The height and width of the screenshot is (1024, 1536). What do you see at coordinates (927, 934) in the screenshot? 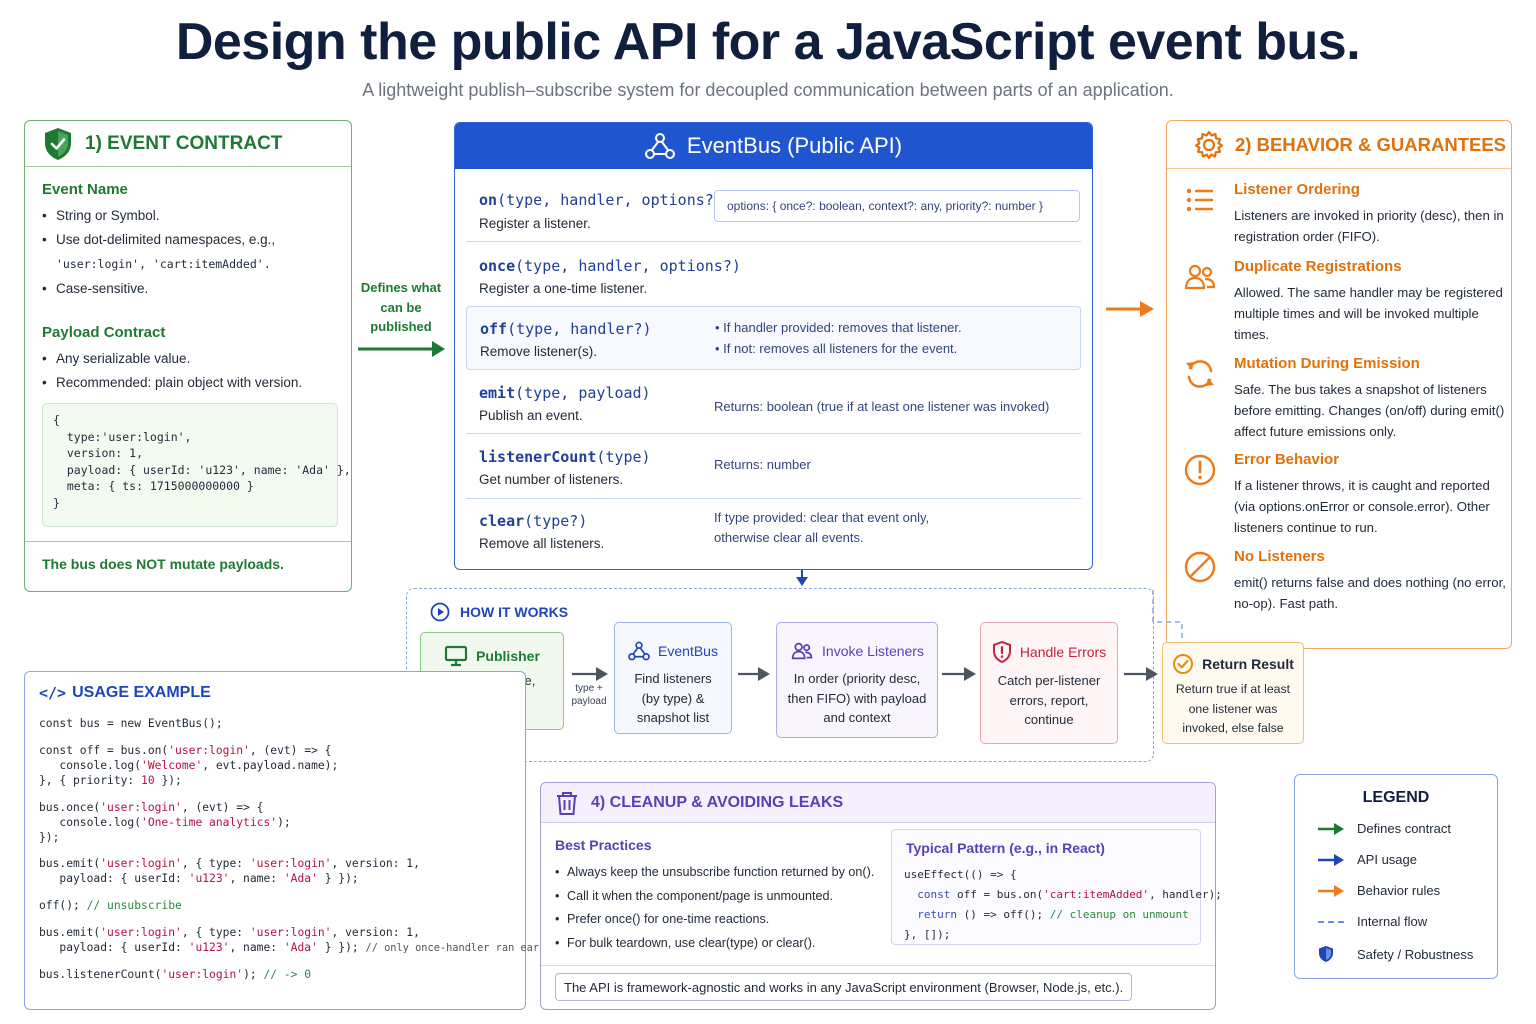
I see `code-line: }, []);` at bounding box center [927, 934].